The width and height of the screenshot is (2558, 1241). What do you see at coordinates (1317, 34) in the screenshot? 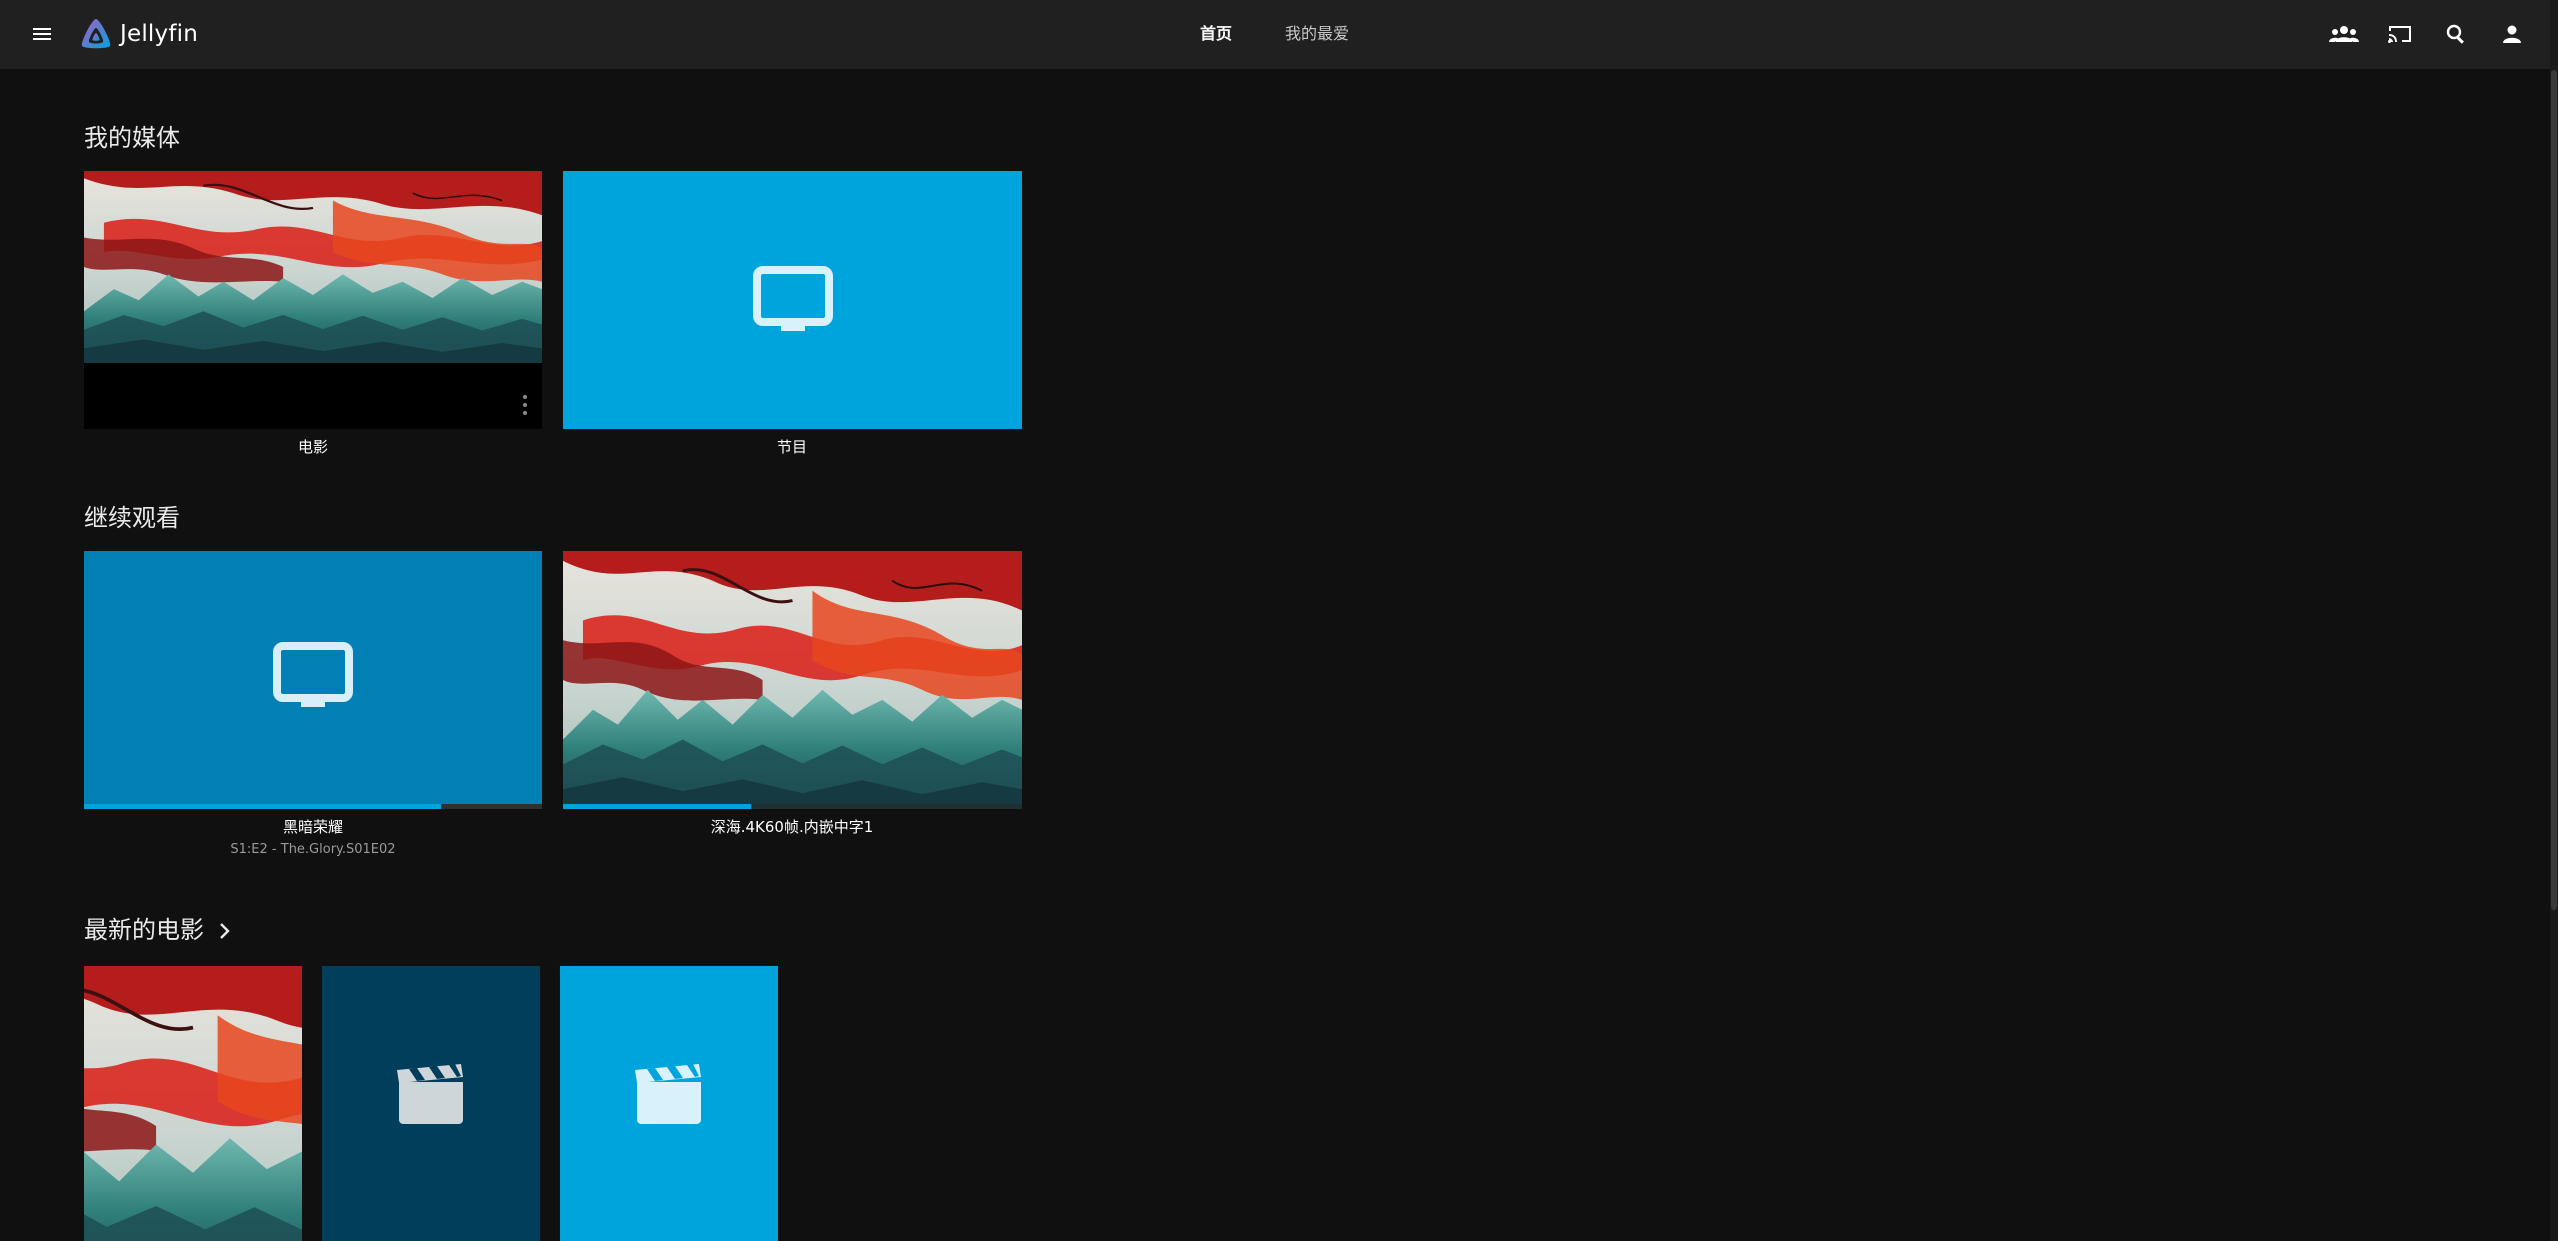
I see `tab-favorites: 我的最爱` at bounding box center [1317, 34].